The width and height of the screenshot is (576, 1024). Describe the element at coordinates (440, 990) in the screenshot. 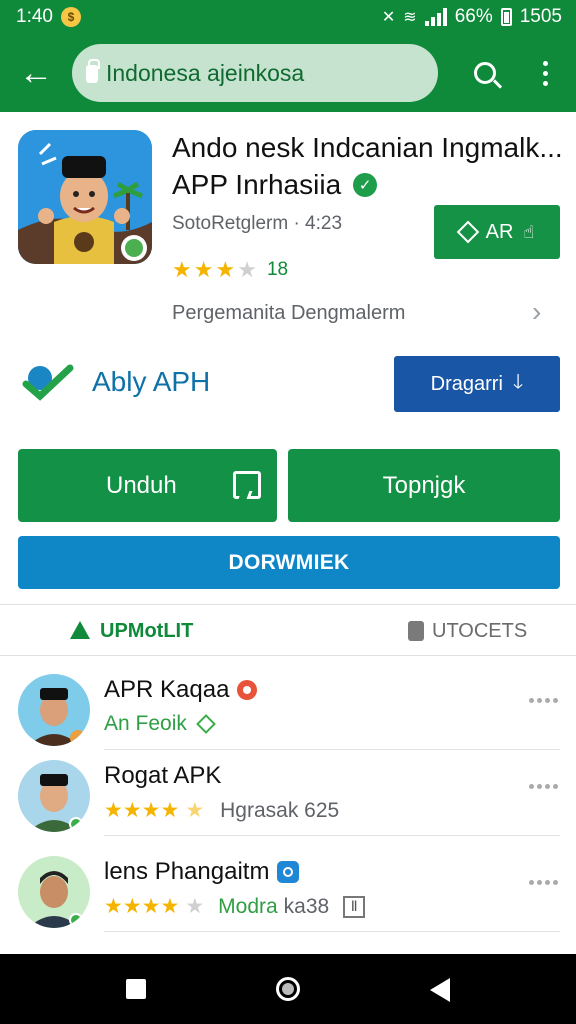

I see `back-icon` at that location.